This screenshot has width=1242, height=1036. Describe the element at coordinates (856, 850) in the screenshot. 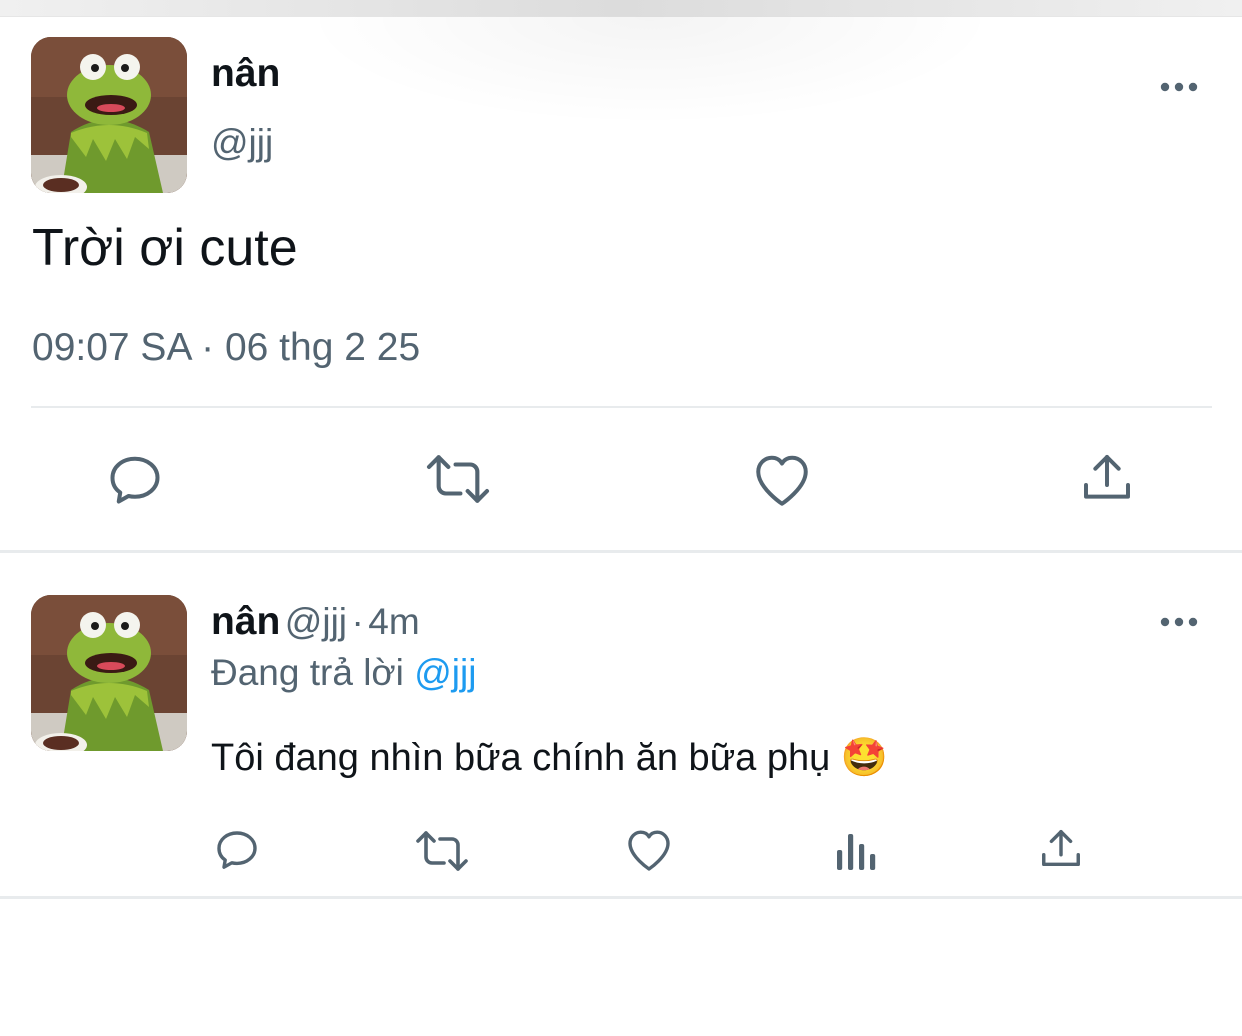

I see `views-icon` at that location.